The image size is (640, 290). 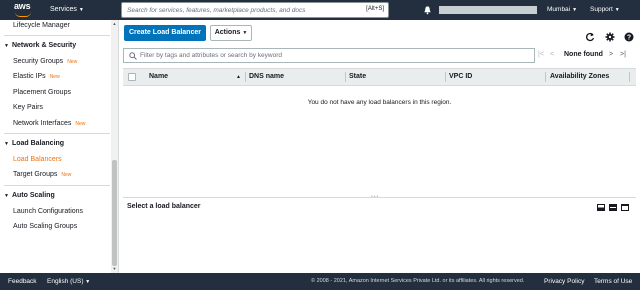 I want to click on region-selector: Mumbai ▼, so click(x=562, y=10).